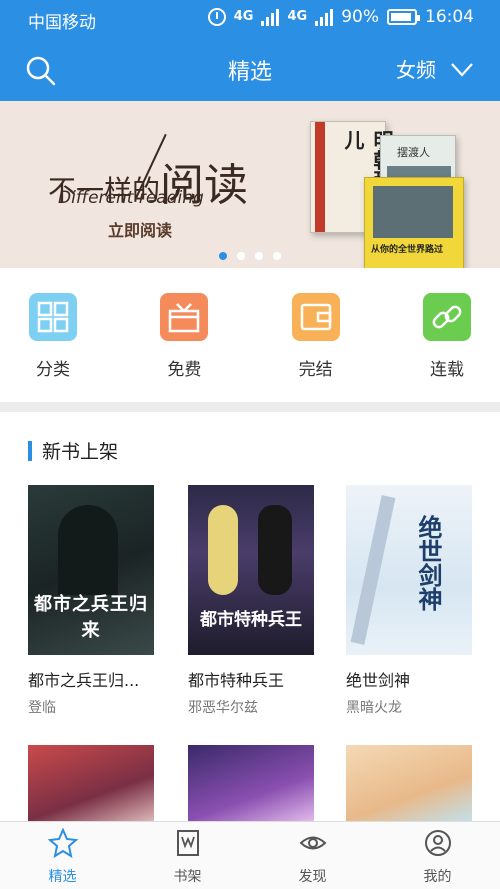 Image resolution: width=500 pixels, height=889 pixels. What do you see at coordinates (251, 570) in the screenshot?
I see `book-cover: 都市特种兵王` at bounding box center [251, 570].